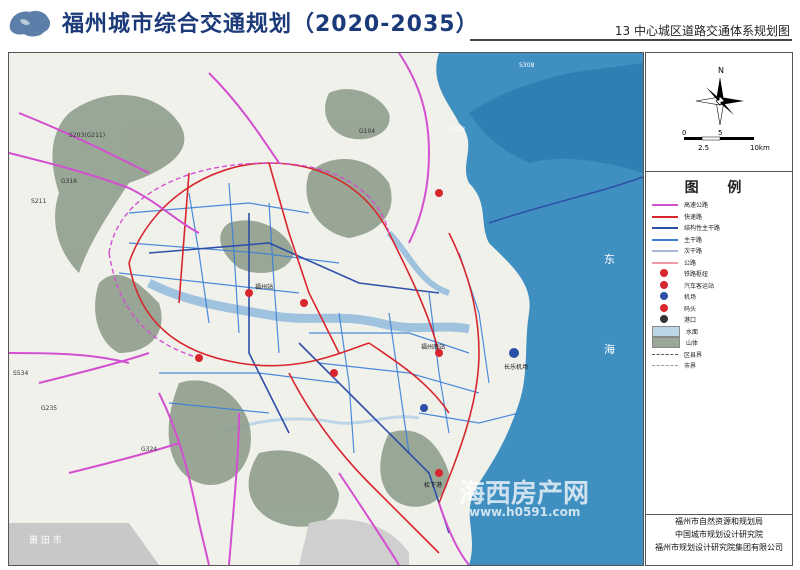  What do you see at coordinates (719, 188) in the screenshot?
I see `legend-title: 图 例` at bounding box center [719, 188].